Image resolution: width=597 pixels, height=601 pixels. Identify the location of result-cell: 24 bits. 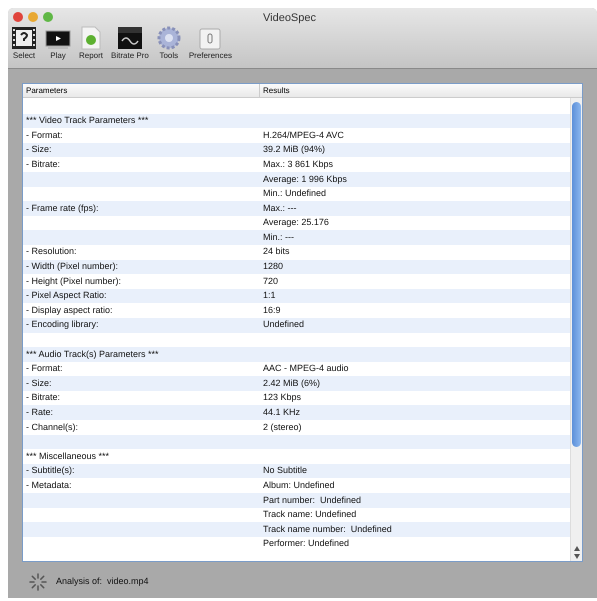
(276, 251).